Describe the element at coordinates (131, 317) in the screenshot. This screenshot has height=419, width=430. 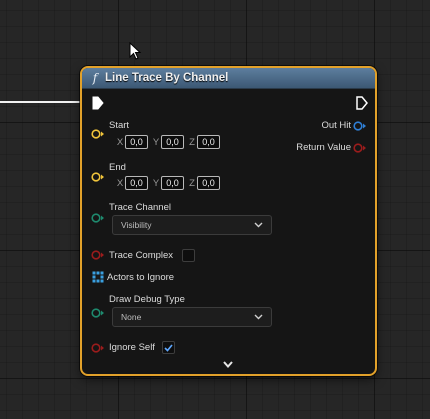
I see `draw-debug-type-value: None` at that location.